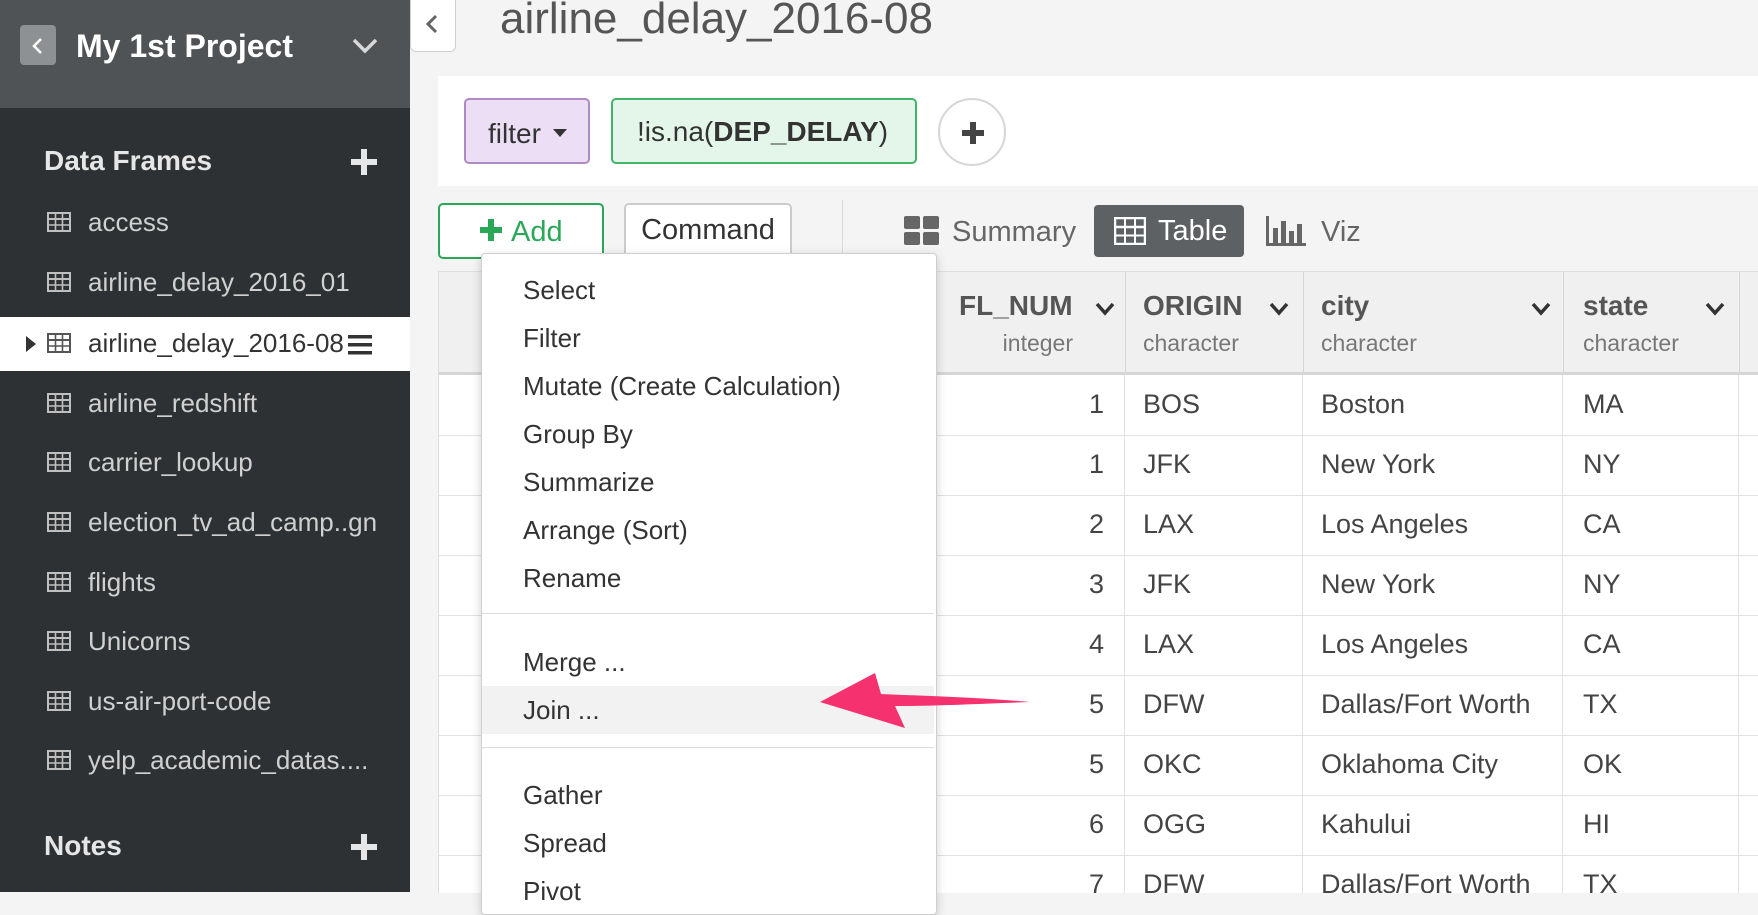 The height and width of the screenshot is (915, 1758). What do you see at coordinates (883, 131) in the screenshot?
I see `expr-suffix: )` at bounding box center [883, 131].